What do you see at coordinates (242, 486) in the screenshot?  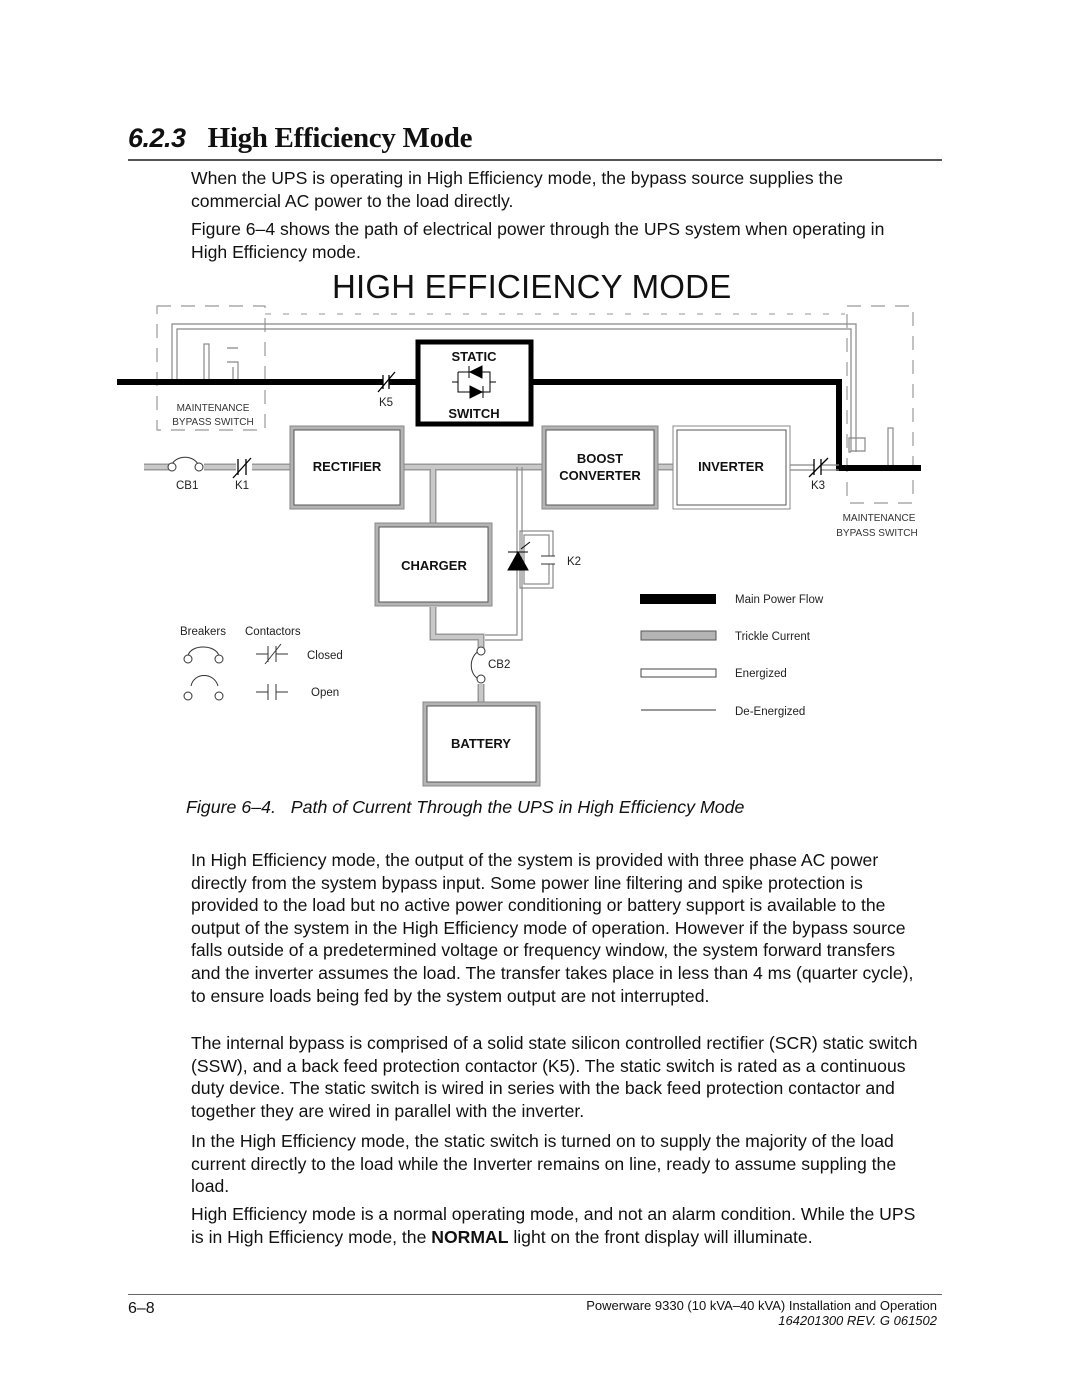 I see `k1-label: K1` at bounding box center [242, 486].